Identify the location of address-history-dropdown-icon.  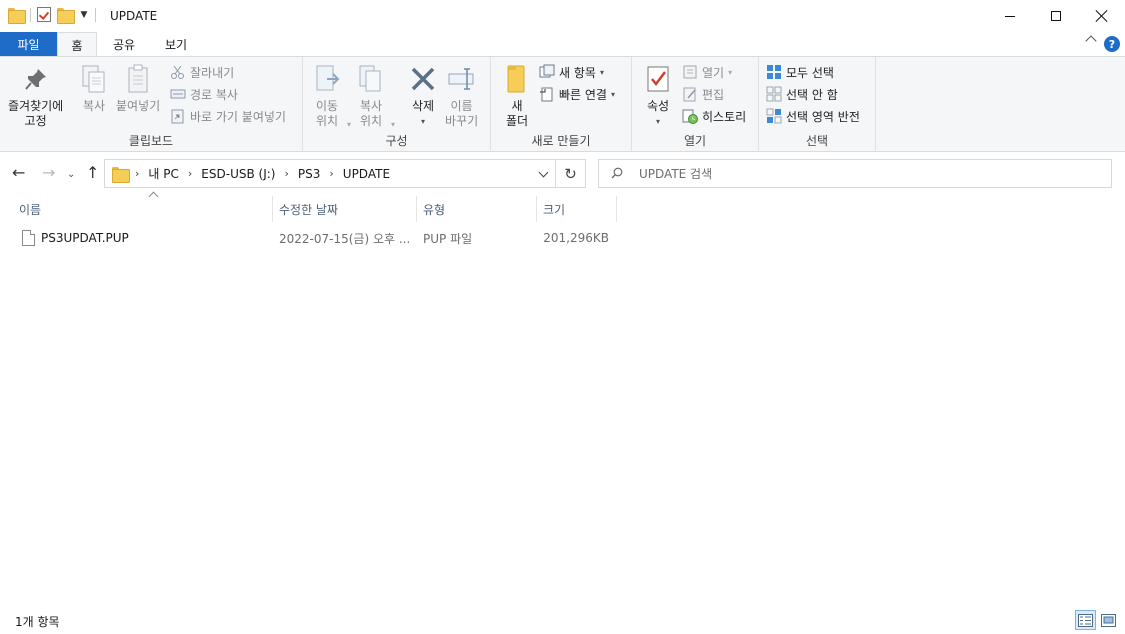
(543, 172).